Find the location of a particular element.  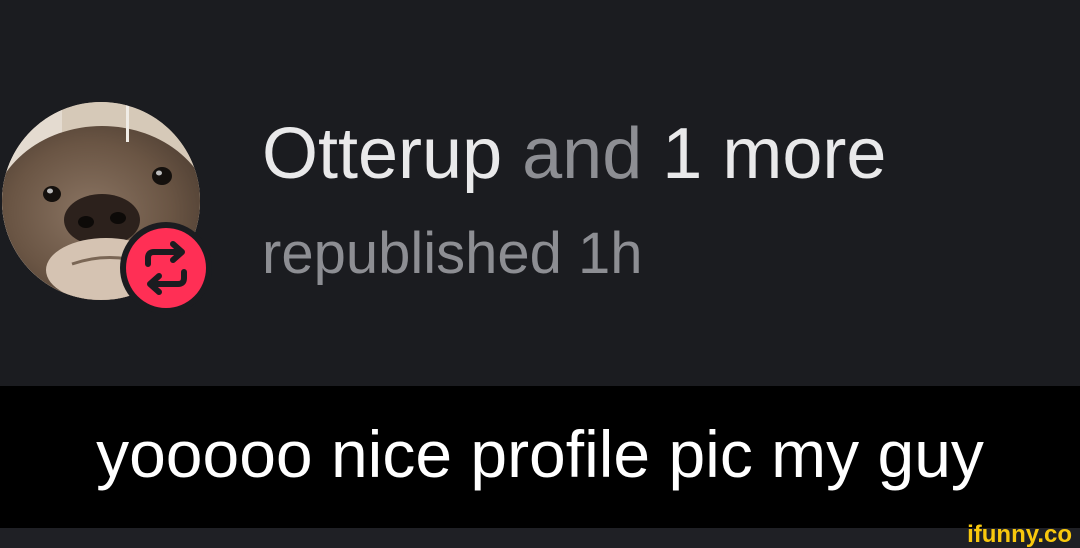

footer-strip: ifunny.co is located at coordinates (540, 535).